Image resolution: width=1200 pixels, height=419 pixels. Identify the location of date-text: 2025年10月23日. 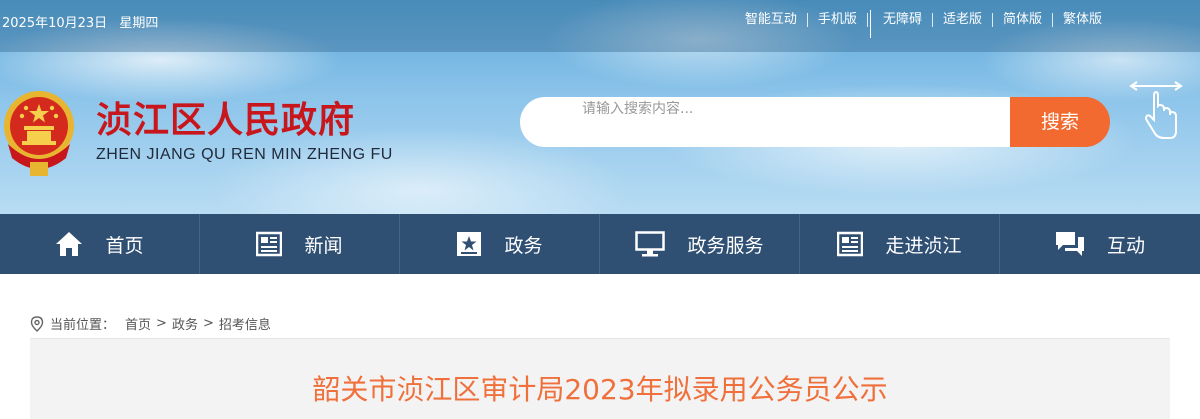
(55, 23).